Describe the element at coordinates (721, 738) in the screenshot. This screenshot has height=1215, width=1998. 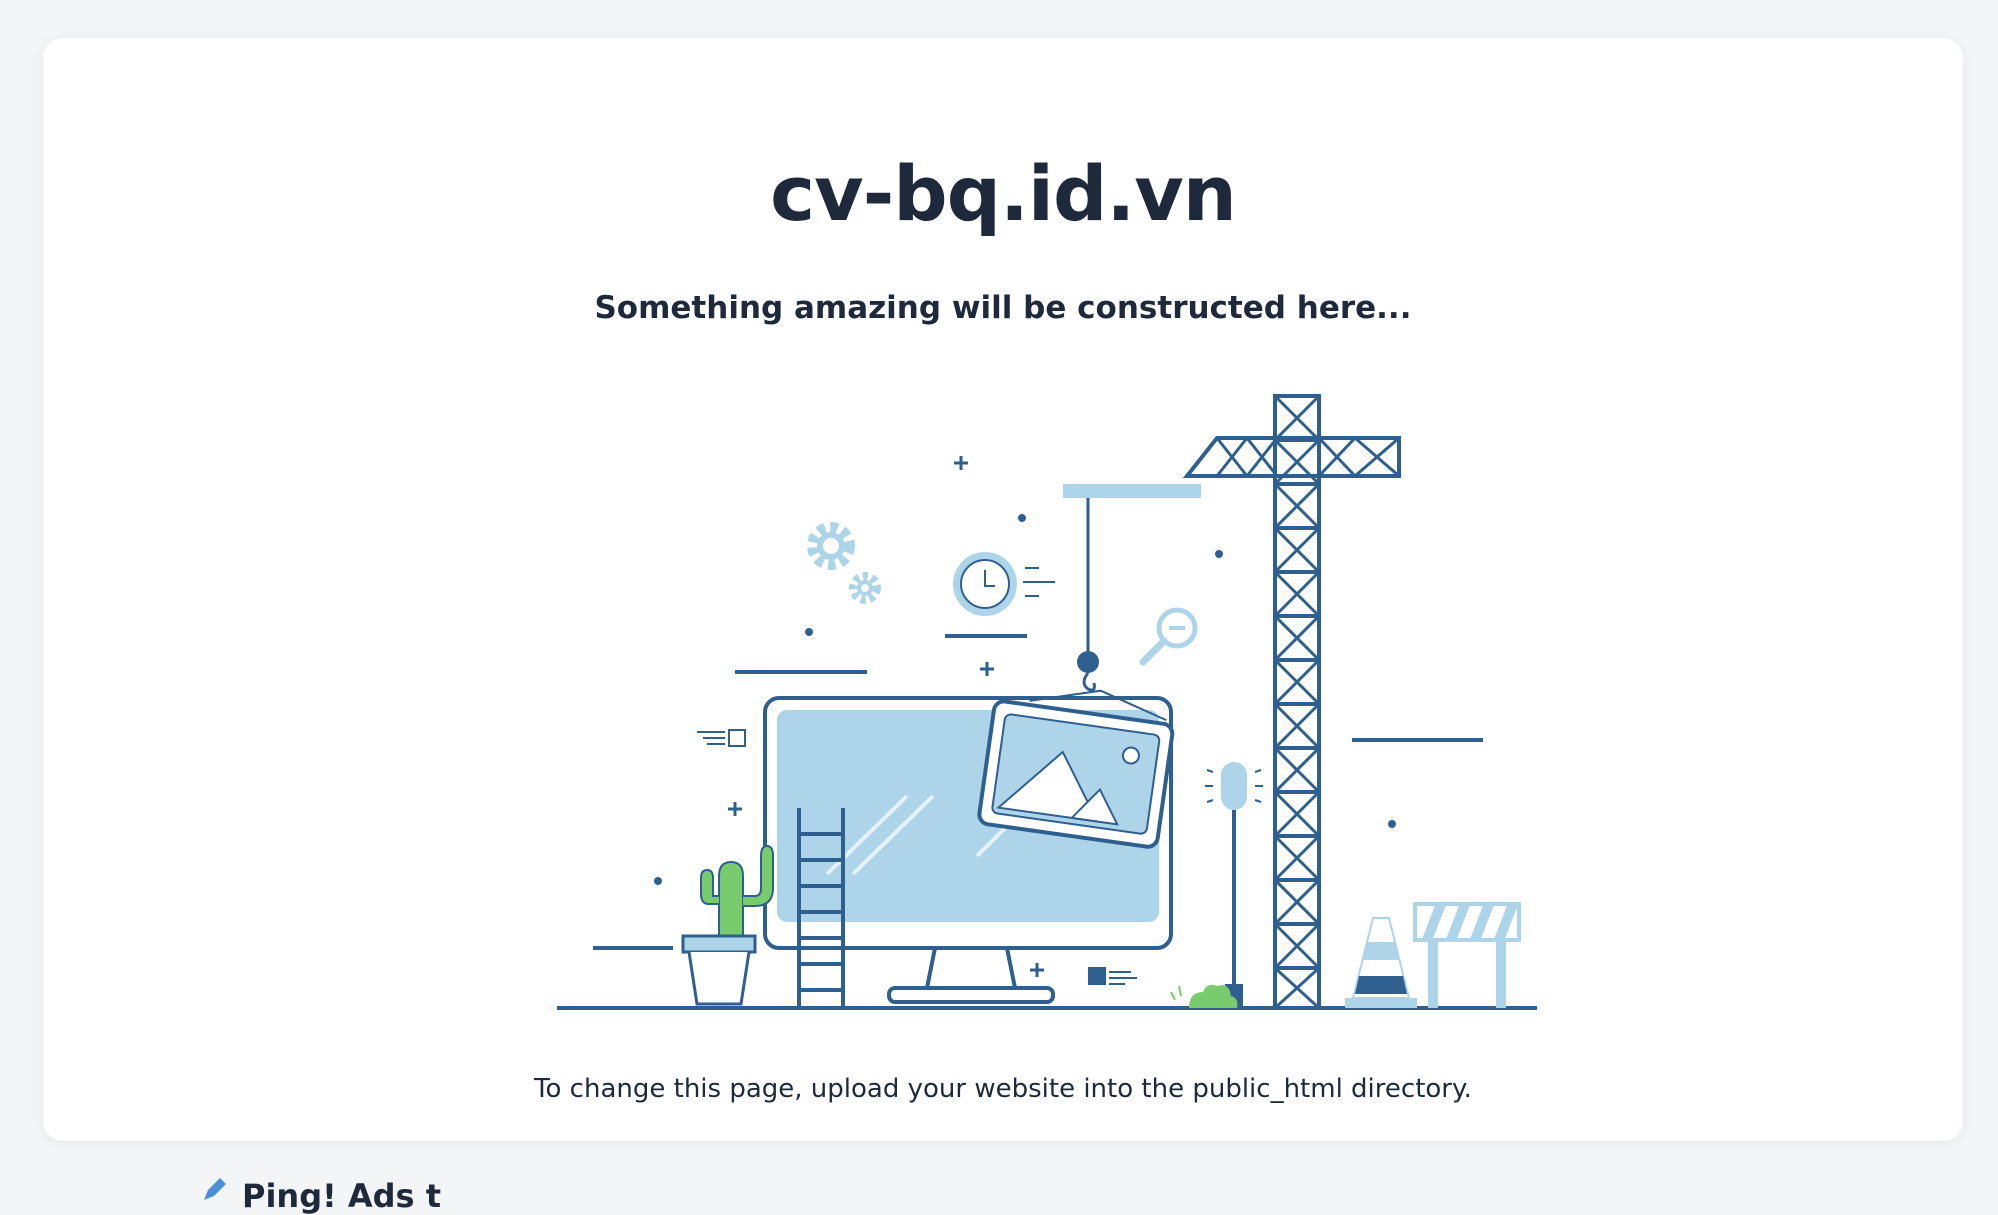
I see `speed-lines-icon` at that location.